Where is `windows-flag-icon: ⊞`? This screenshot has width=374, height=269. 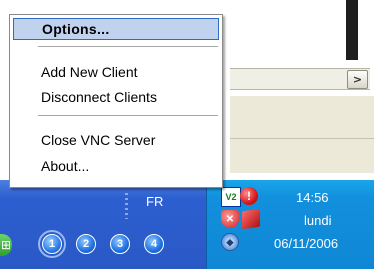 windows-flag-icon: ⊞ is located at coordinates (6, 245).